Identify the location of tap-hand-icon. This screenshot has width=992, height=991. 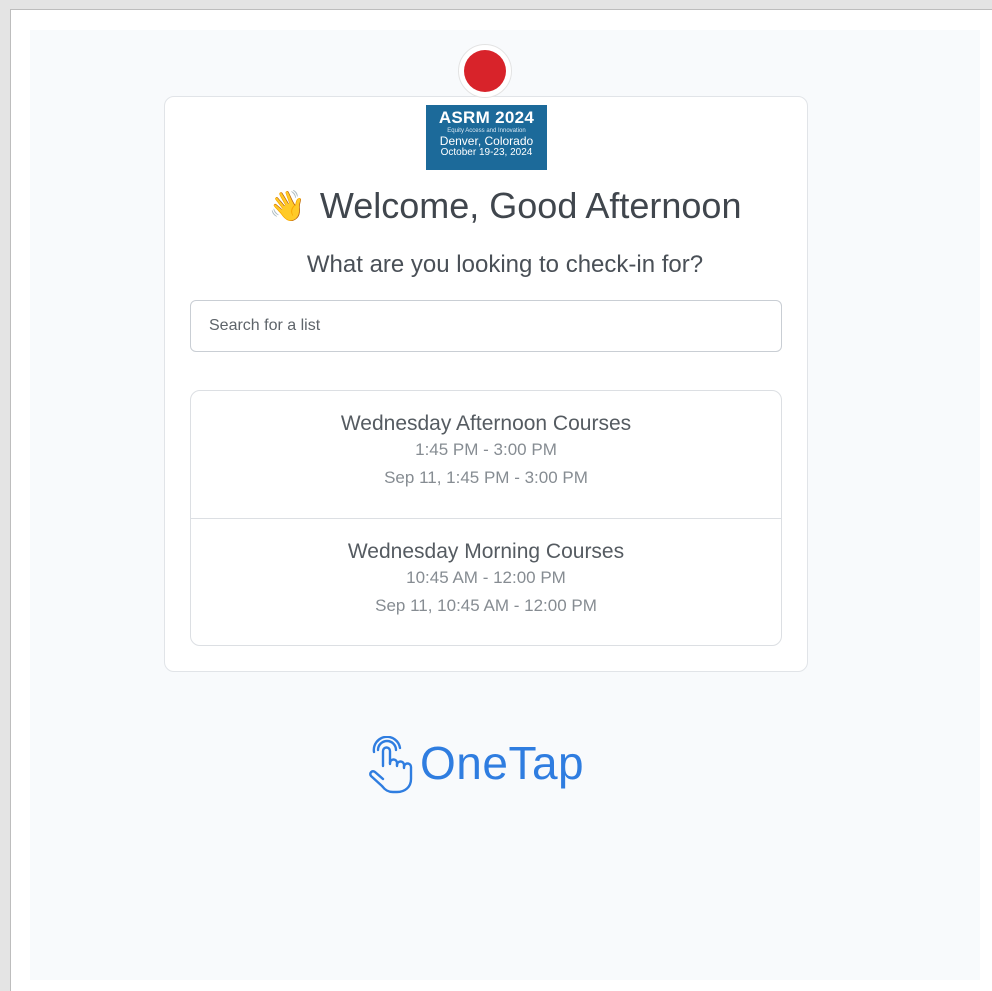
(391, 765).